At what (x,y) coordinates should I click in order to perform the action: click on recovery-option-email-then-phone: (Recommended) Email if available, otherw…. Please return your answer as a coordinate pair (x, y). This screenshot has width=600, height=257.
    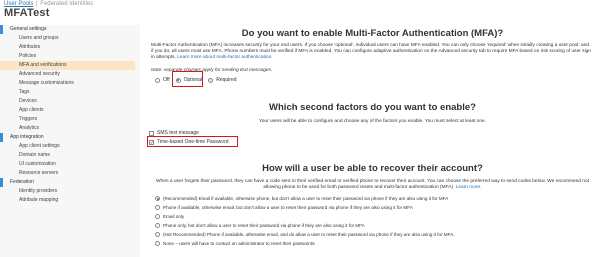
    Looking at the image, I should click on (301, 198).